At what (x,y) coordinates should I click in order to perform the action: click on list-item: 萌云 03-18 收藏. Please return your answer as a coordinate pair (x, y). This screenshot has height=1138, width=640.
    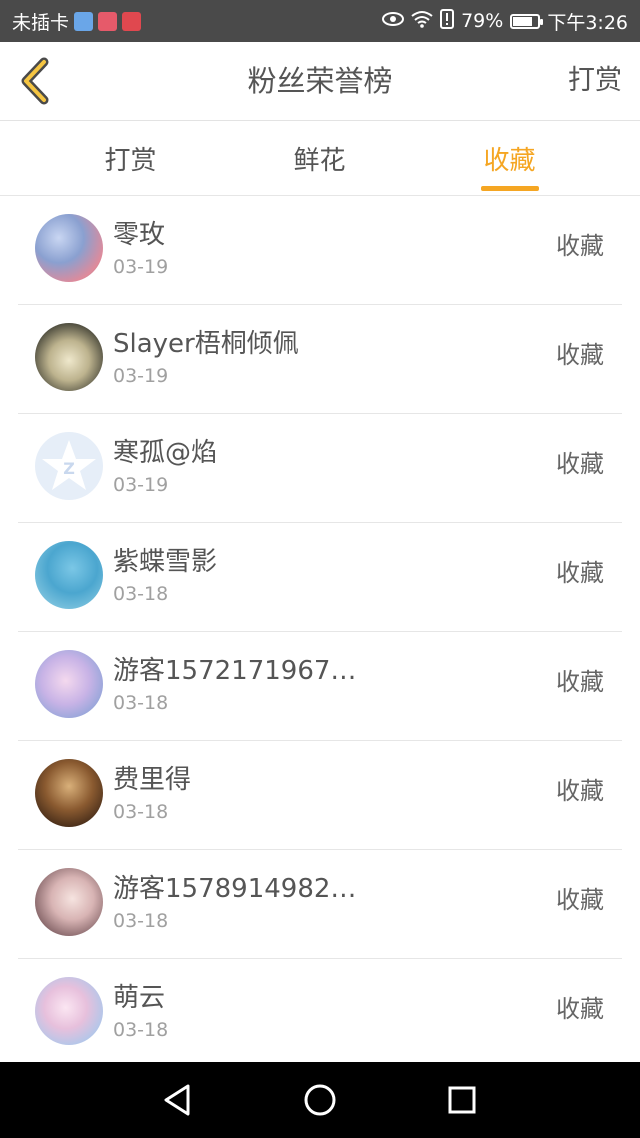
    Looking at the image, I should click on (320, 1013).